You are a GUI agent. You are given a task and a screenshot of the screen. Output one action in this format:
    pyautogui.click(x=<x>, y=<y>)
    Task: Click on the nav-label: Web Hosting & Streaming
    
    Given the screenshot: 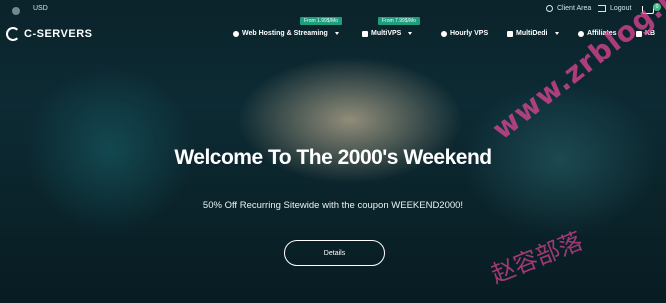 What is the action you would take?
    pyautogui.click(x=285, y=33)
    